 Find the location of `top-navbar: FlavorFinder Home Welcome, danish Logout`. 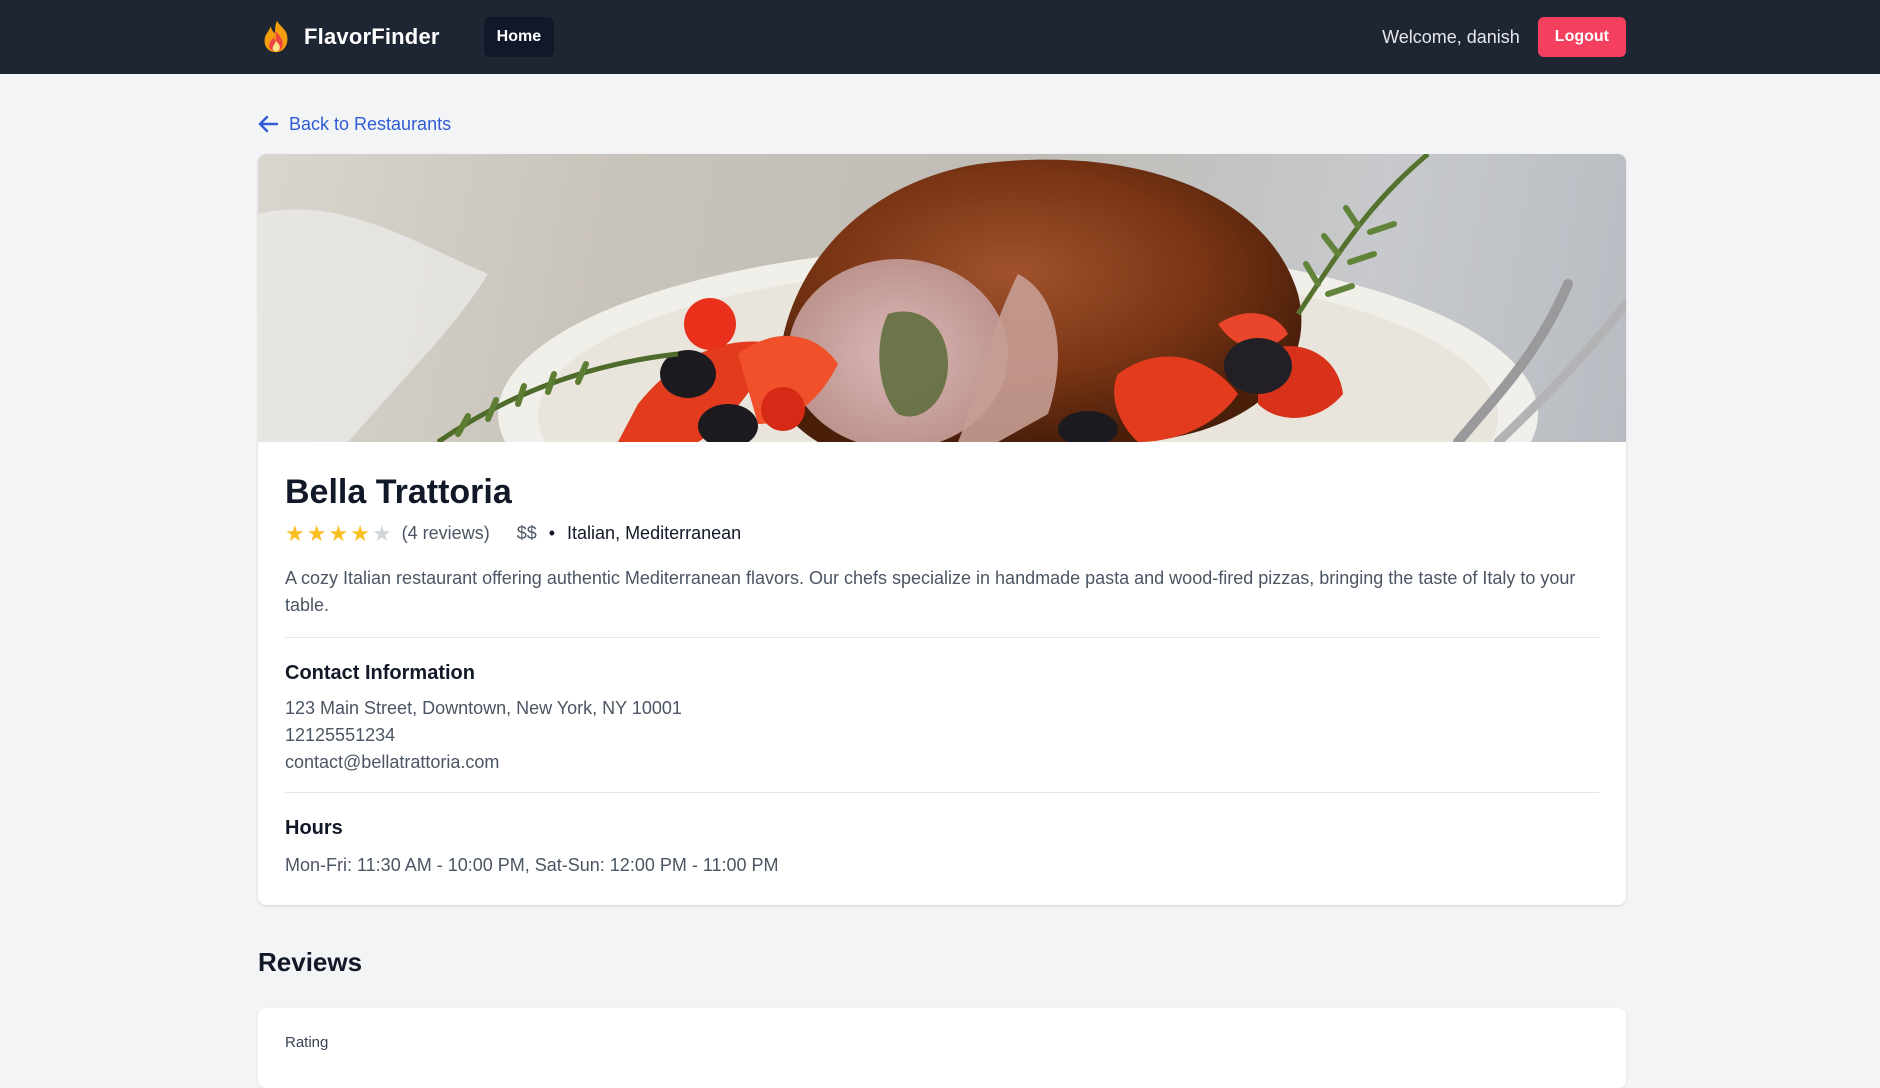

top-navbar: FlavorFinder Home Welcome, danish Logout is located at coordinates (940, 37).